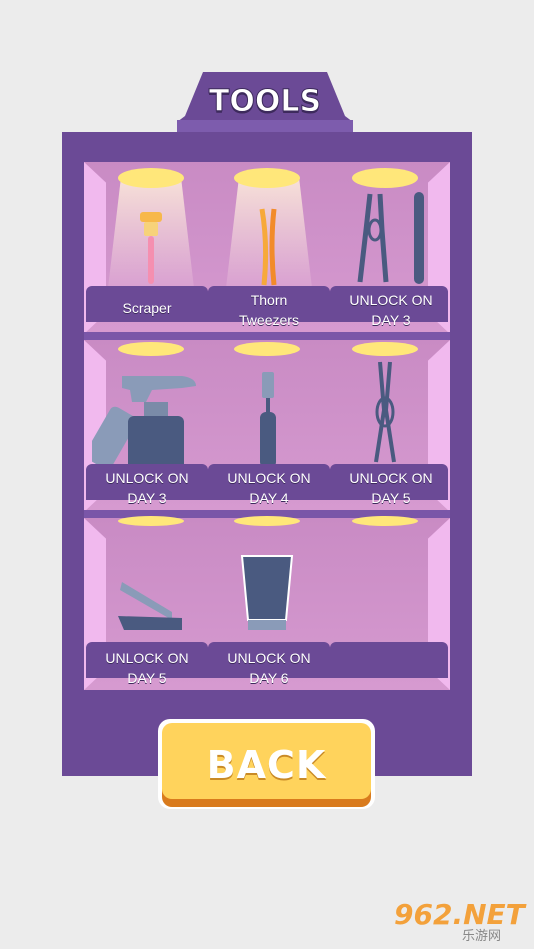 This screenshot has width=534, height=949. What do you see at coordinates (459, 914) in the screenshot?
I see `watermark-brand: 962.NET` at bounding box center [459, 914].